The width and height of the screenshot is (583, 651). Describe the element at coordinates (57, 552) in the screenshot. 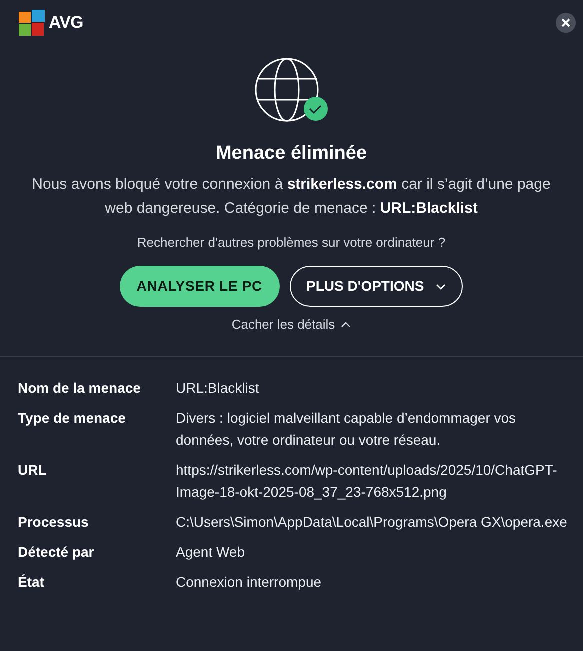

I see `detail-label: Détecté par` at that location.